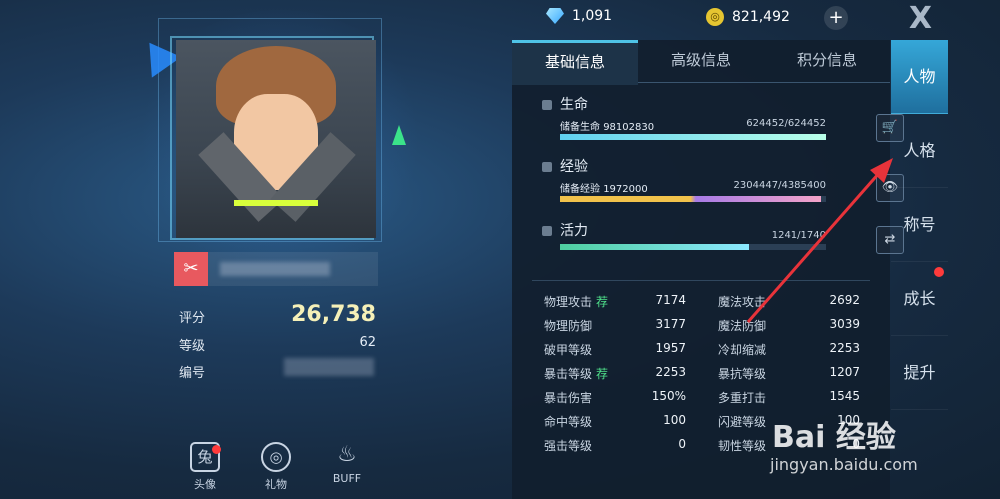  Describe the element at coordinates (592, 16) in the screenshot. I see `diamond-amount: 1,091` at that location.